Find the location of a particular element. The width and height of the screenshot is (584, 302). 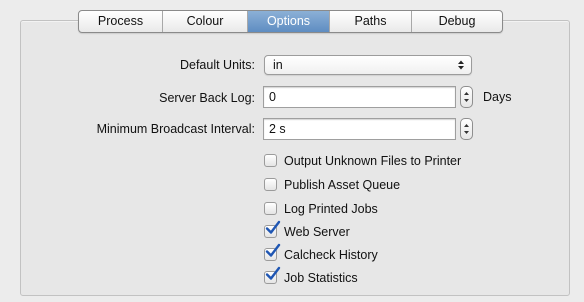

checkbox-label: Job Statistics is located at coordinates (321, 278).